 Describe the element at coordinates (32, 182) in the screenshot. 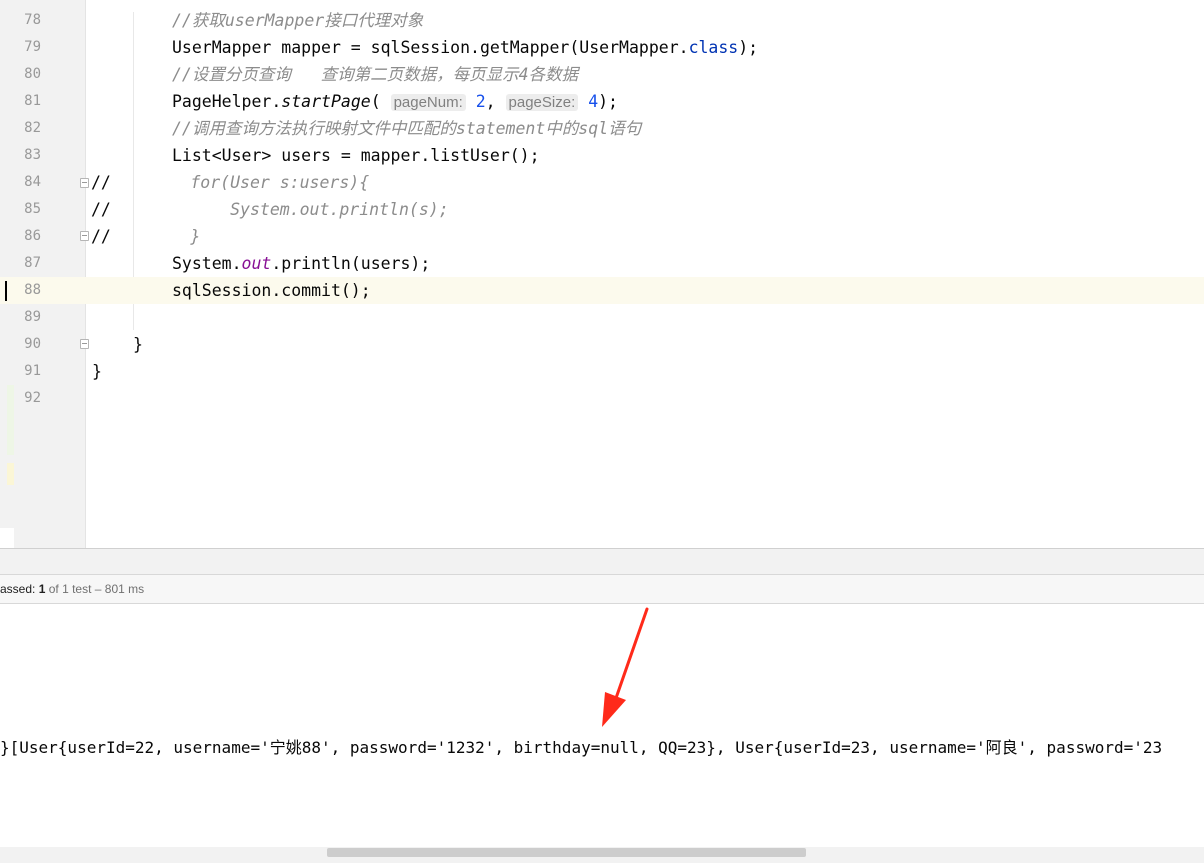

I see `line-number: 84` at that location.